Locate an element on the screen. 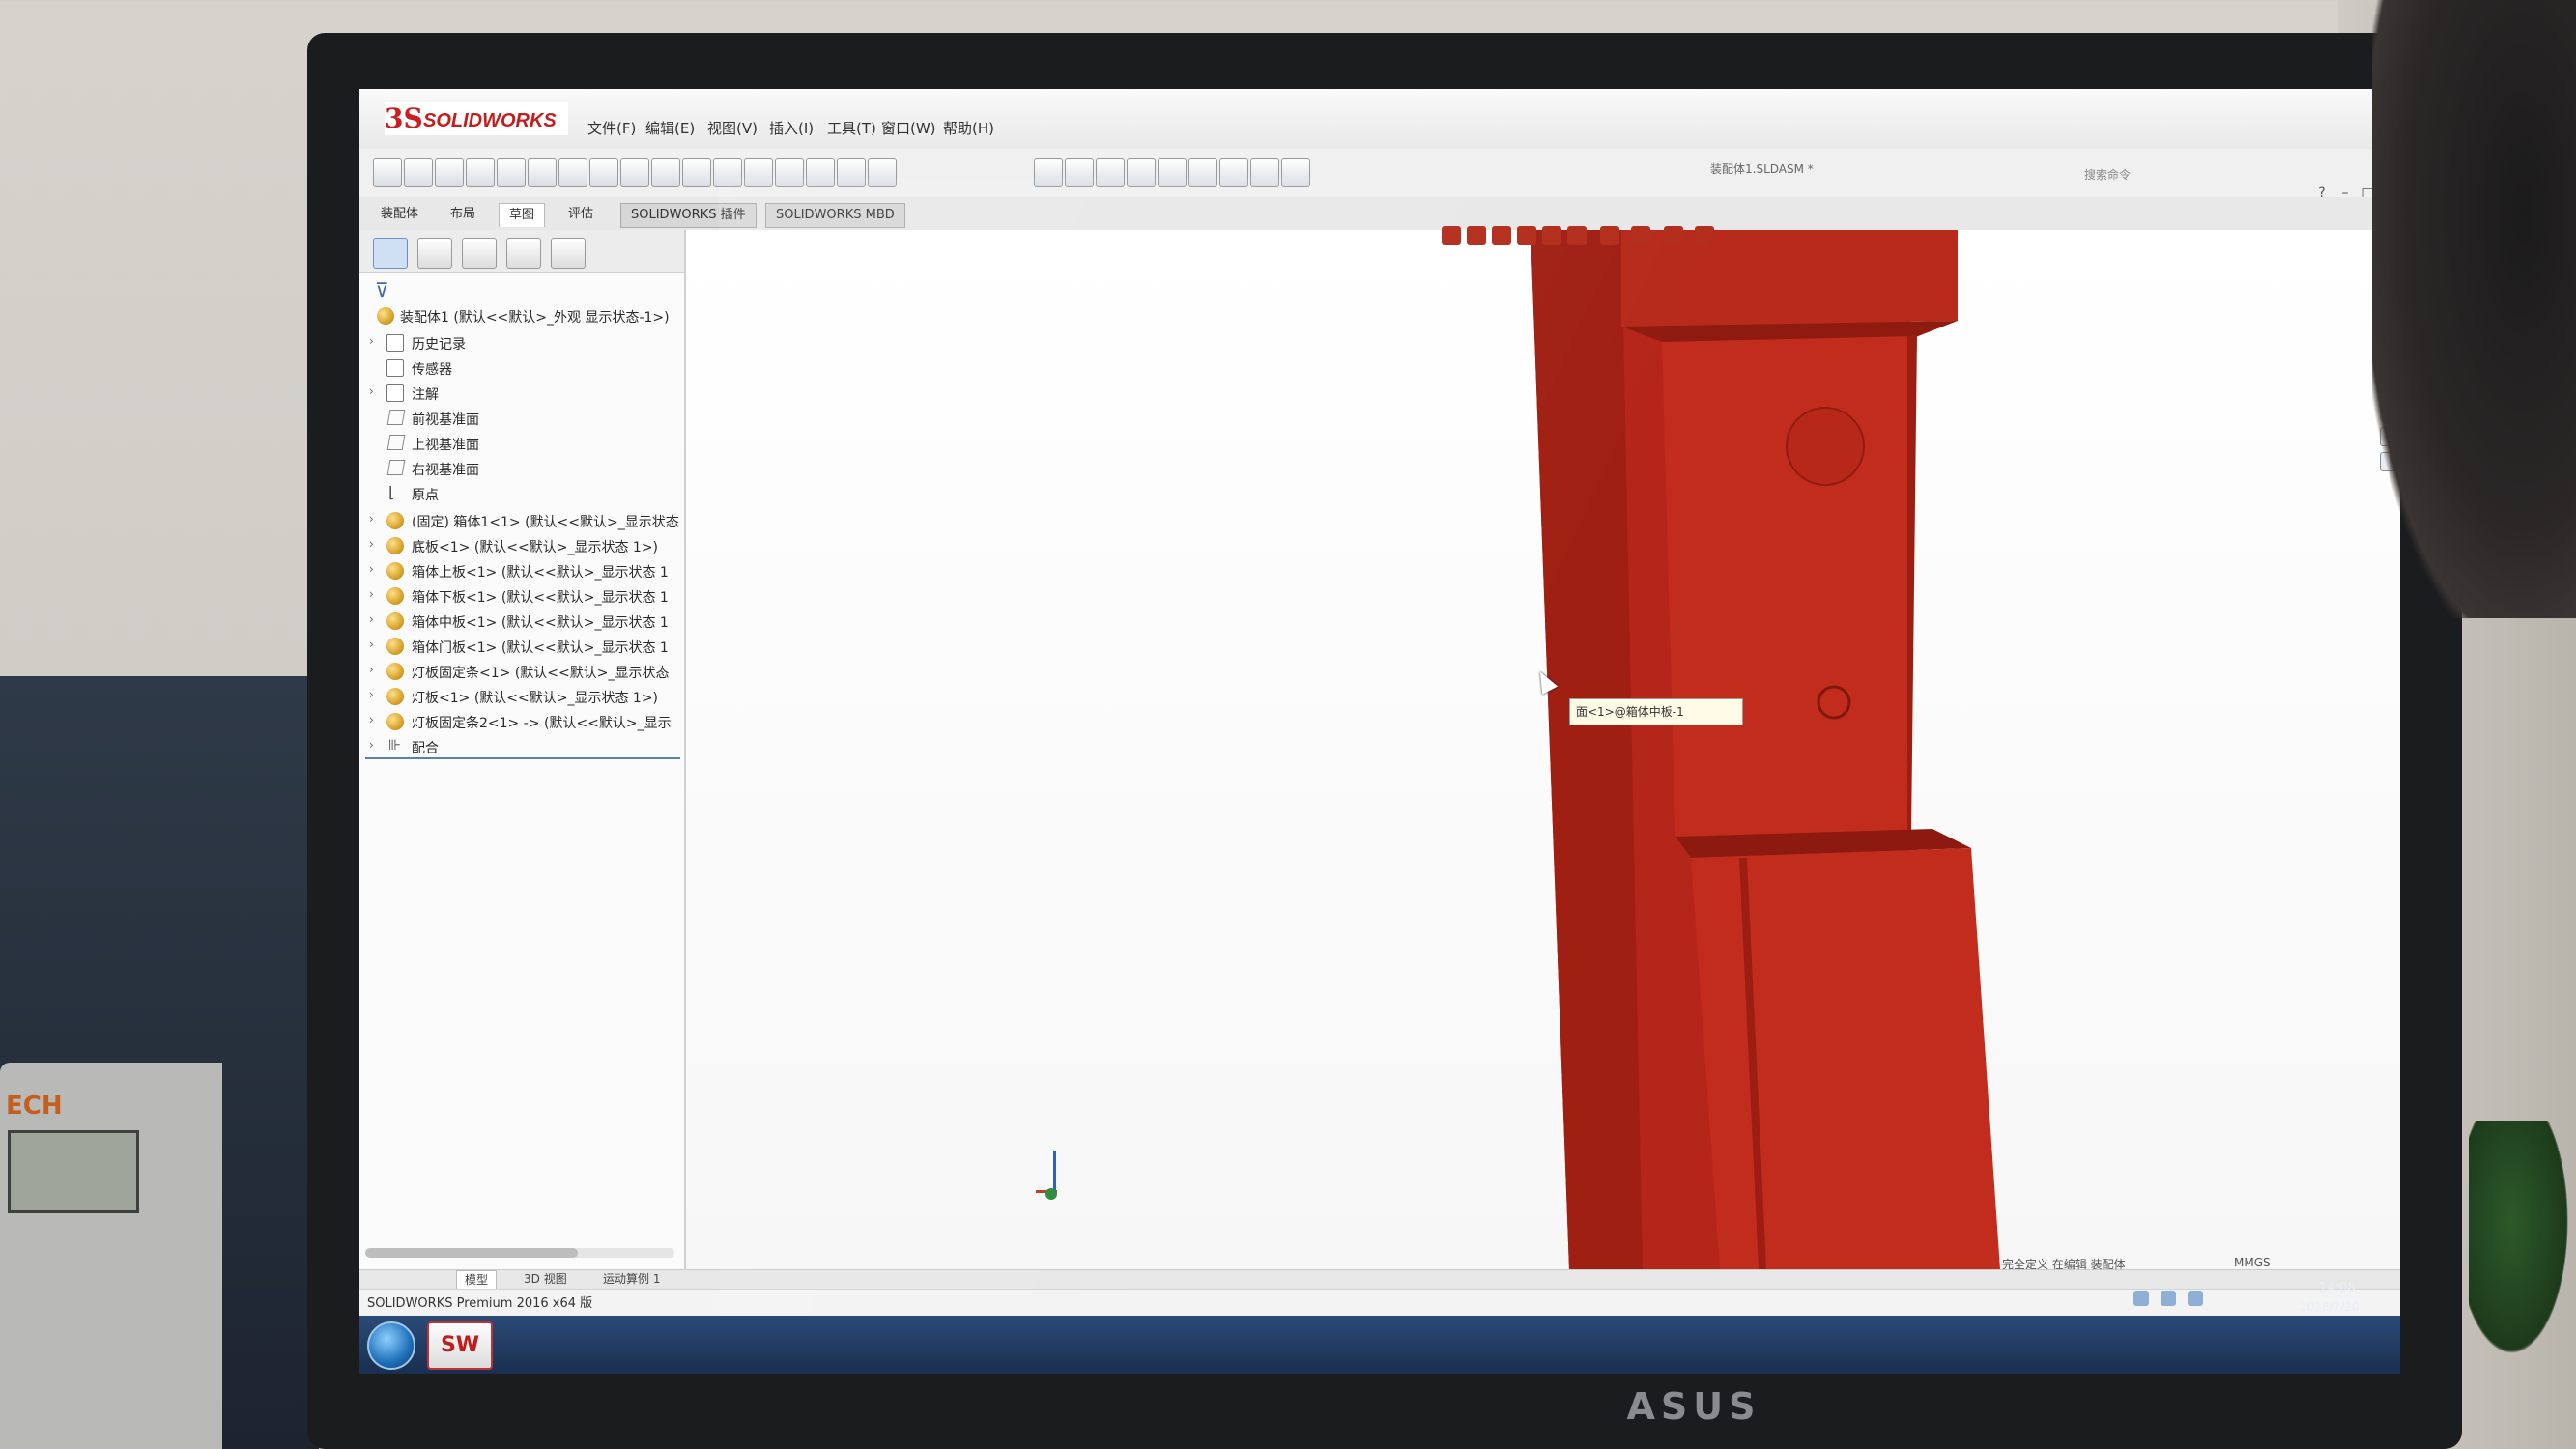  dimxpert-icon is located at coordinates (523, 253).